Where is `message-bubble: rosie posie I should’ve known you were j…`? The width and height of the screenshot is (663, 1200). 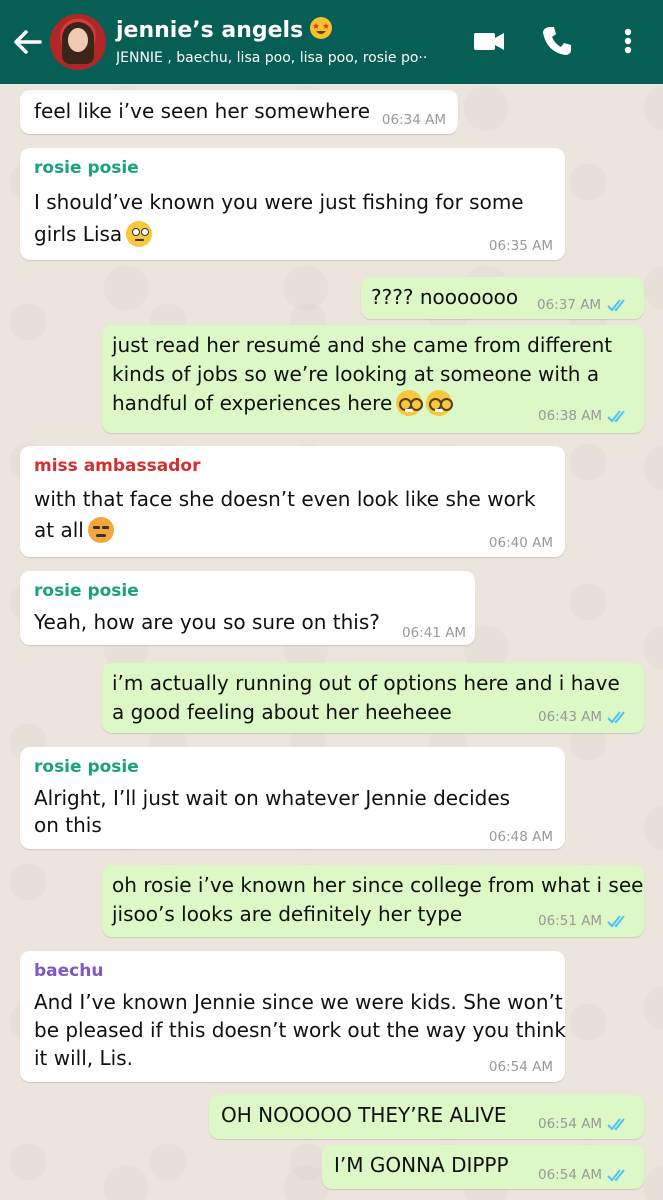
message-bubble: rosie posie I should’ve known you were j… is located at coordinates (292, 204).